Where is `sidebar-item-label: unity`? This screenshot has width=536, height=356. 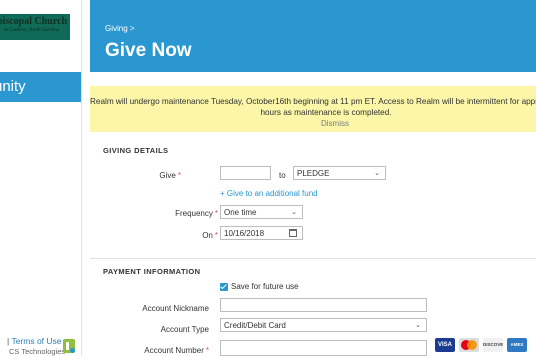
sidebar-item-label: unity is located at coordinates (13, 86).